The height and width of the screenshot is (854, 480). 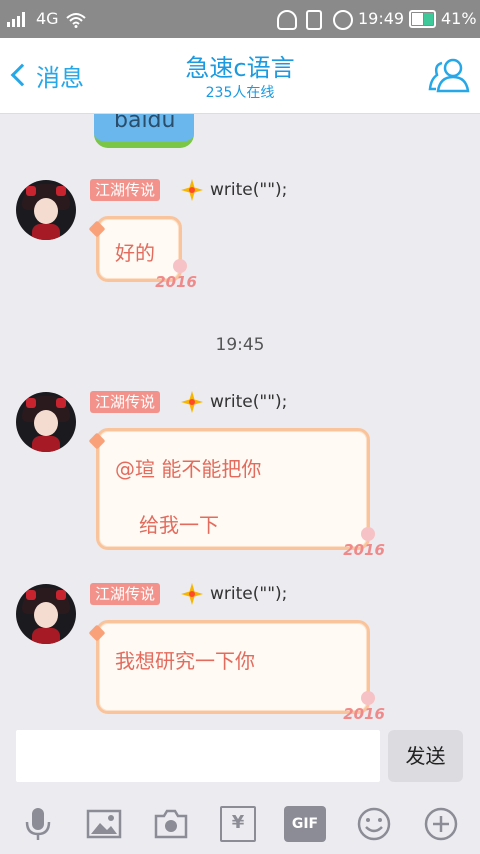 I want to click on headset-icon, so click(x=287, y=20).